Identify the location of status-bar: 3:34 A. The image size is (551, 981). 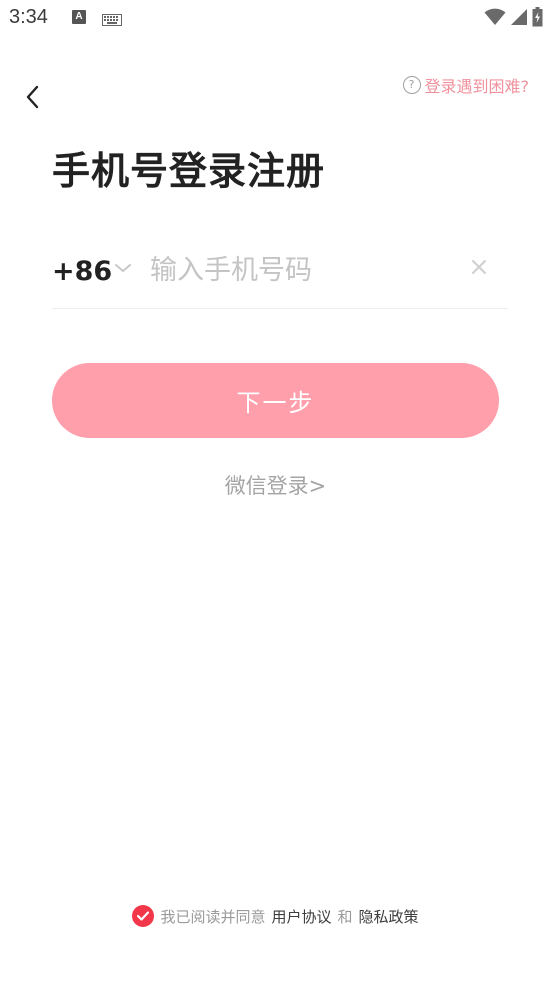
(275, 19).